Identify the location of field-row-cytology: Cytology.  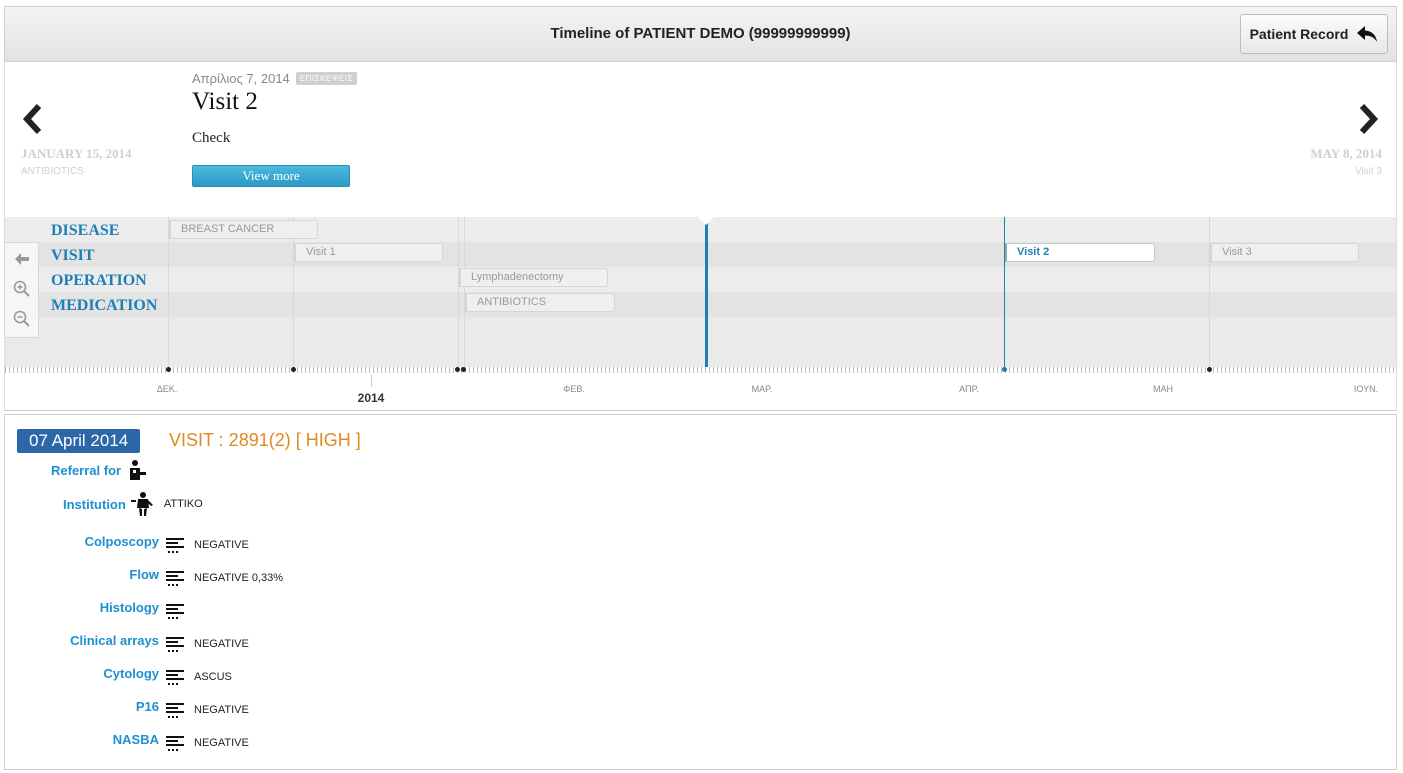
(131, 673).